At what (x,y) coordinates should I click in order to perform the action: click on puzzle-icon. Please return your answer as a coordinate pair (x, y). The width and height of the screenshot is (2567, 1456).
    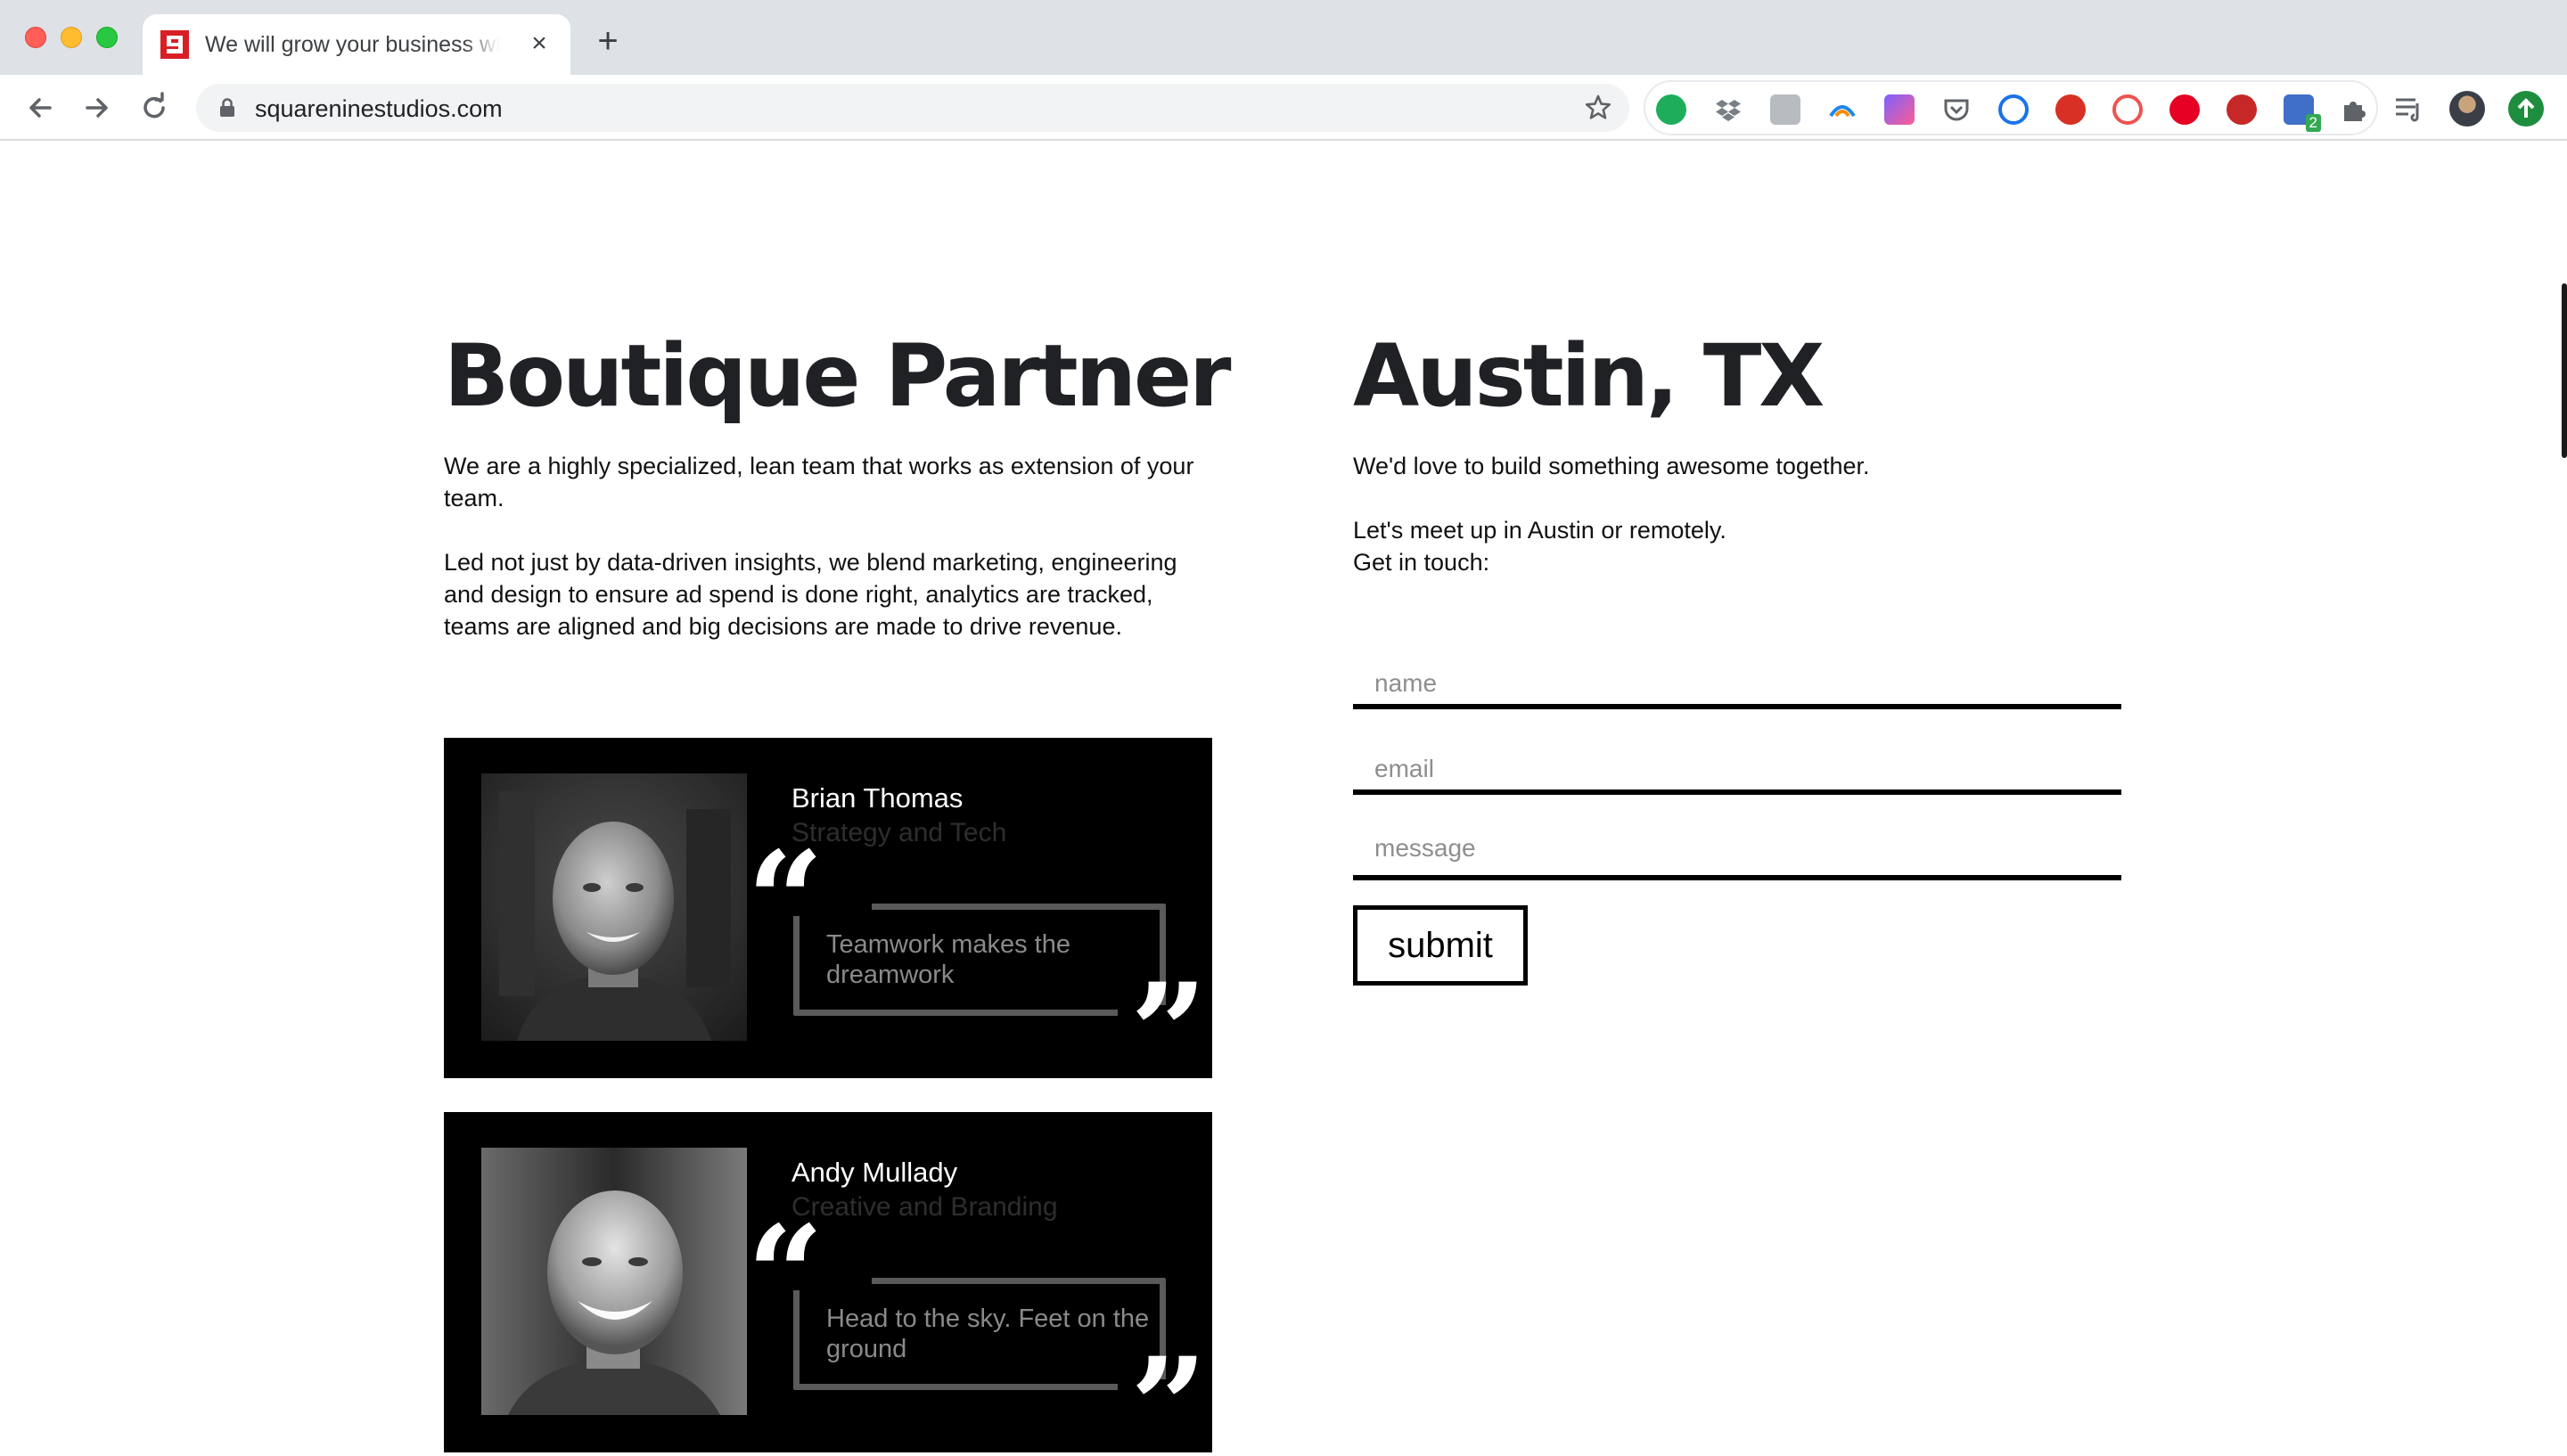
    Looking at the image, I should click on (2354, 109).